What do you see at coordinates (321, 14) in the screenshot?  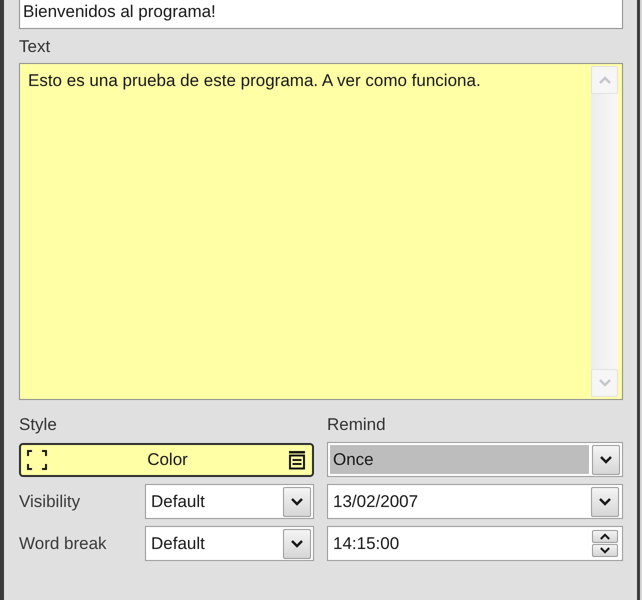 I see `title-input: Bienvenidos al programa!` at bounding box center [321, 14].